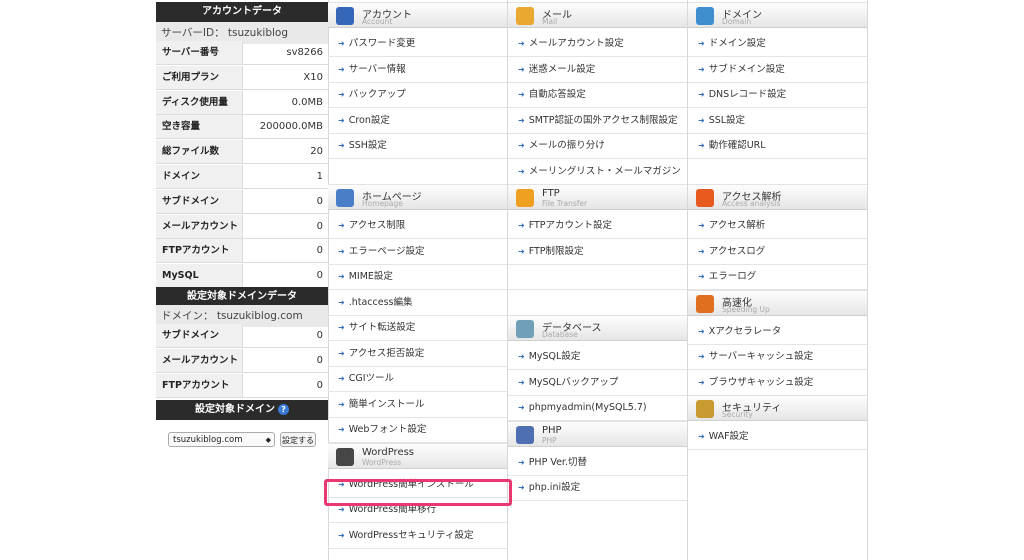 This screenshot has width=1024, height=560. What do you see at coordinates (242, 385) in the screenshot?
I see `info-row: FTPアカウント 0` at bounding box center [242, 385].